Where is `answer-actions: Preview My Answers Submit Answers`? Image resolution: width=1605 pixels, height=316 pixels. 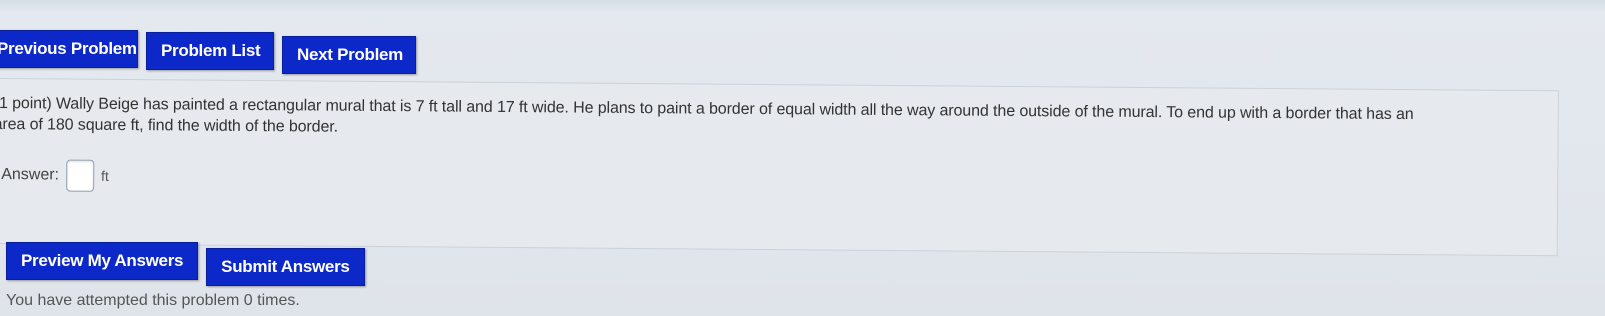
answer-actions: Preview My Answers Submit Answers is located at coordinates (185, 264).